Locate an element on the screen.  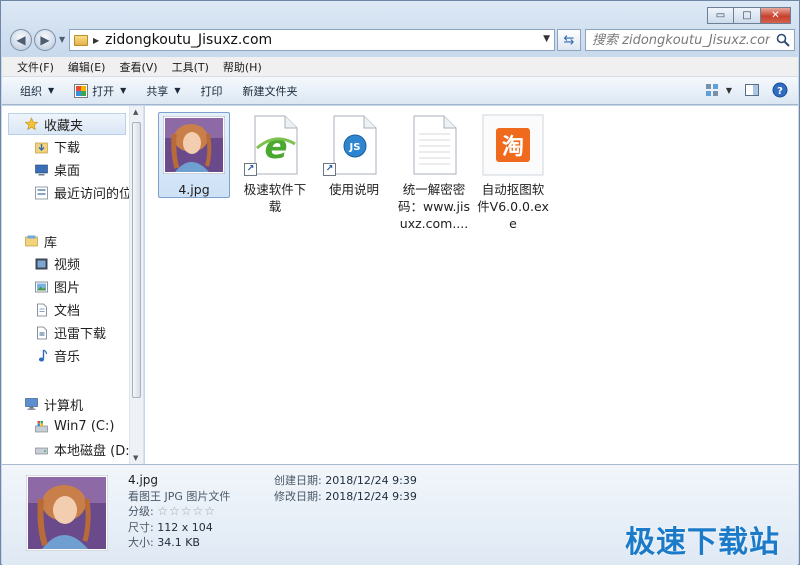
desktop-icon is located at coordinates (41, 169).